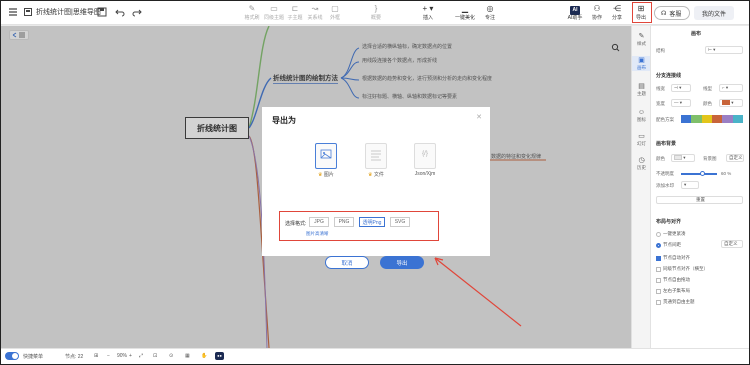 The width and height of the screenshot is (750, 365). What do you see at coordinates (68, 12) in the screenshot?
I see `doc-title: 折线统计图|思维导图` at bounding box center [68, 12].